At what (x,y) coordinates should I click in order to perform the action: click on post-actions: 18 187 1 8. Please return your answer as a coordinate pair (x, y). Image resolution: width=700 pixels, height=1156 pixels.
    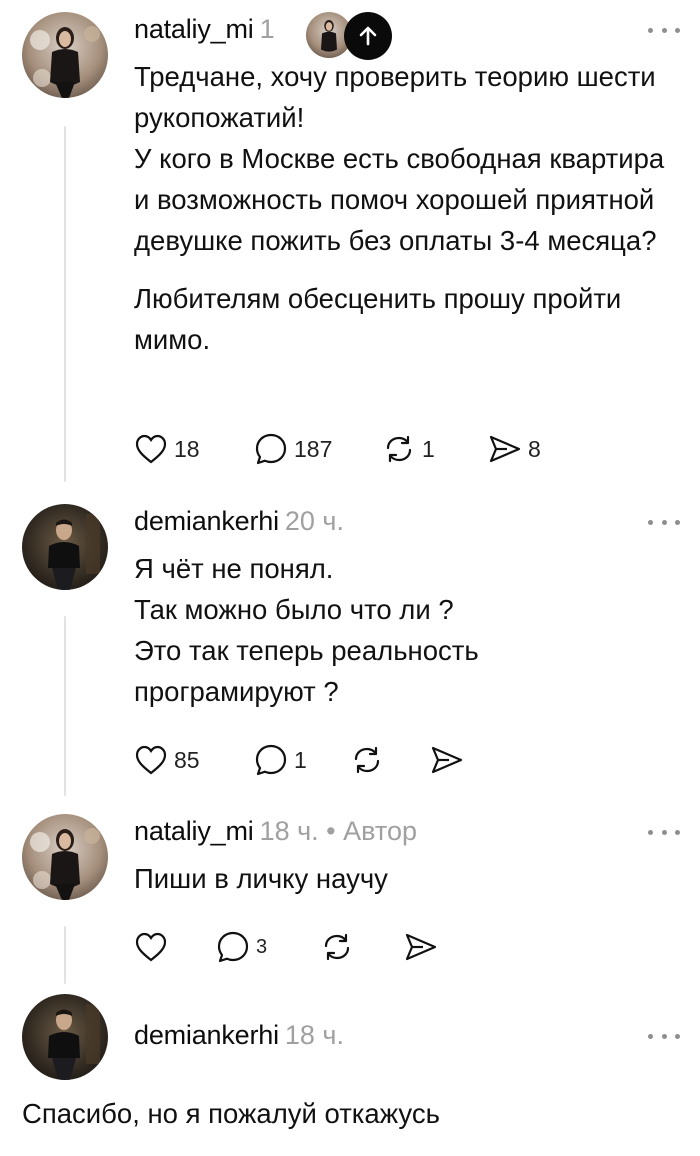
    Looking at the image, I should click on (351, 449).